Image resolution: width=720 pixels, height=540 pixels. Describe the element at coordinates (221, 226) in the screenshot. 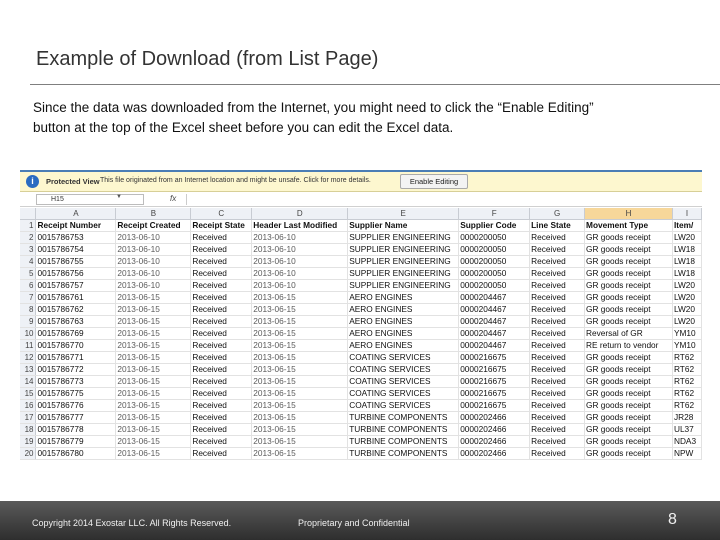

I see `column-title-cell: Receipt State` at that location.